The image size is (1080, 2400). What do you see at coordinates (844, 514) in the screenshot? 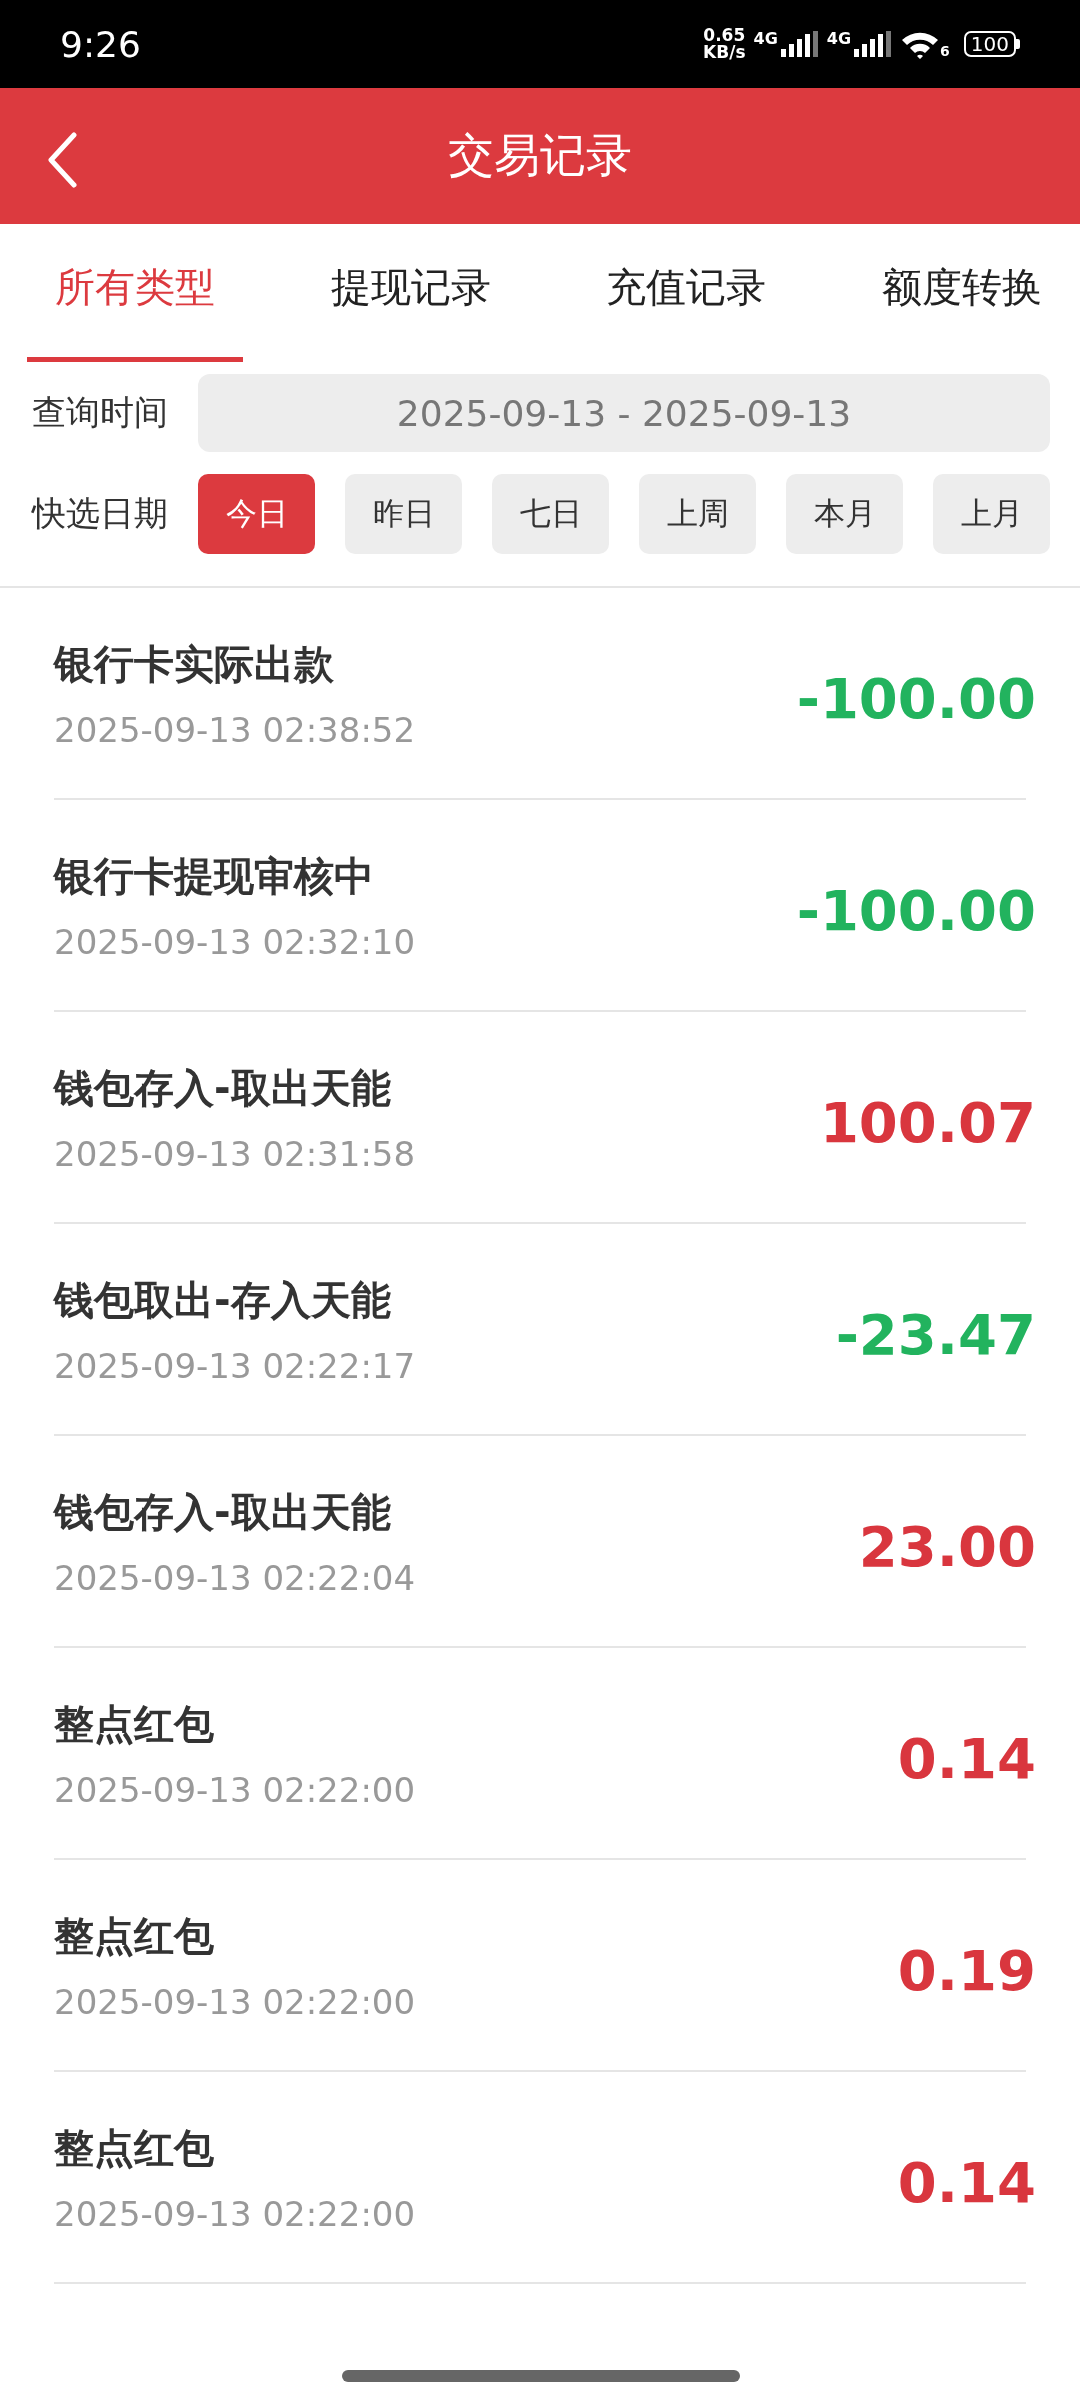
I see `date-option-button: 本月` at bounding box center [844, 514].